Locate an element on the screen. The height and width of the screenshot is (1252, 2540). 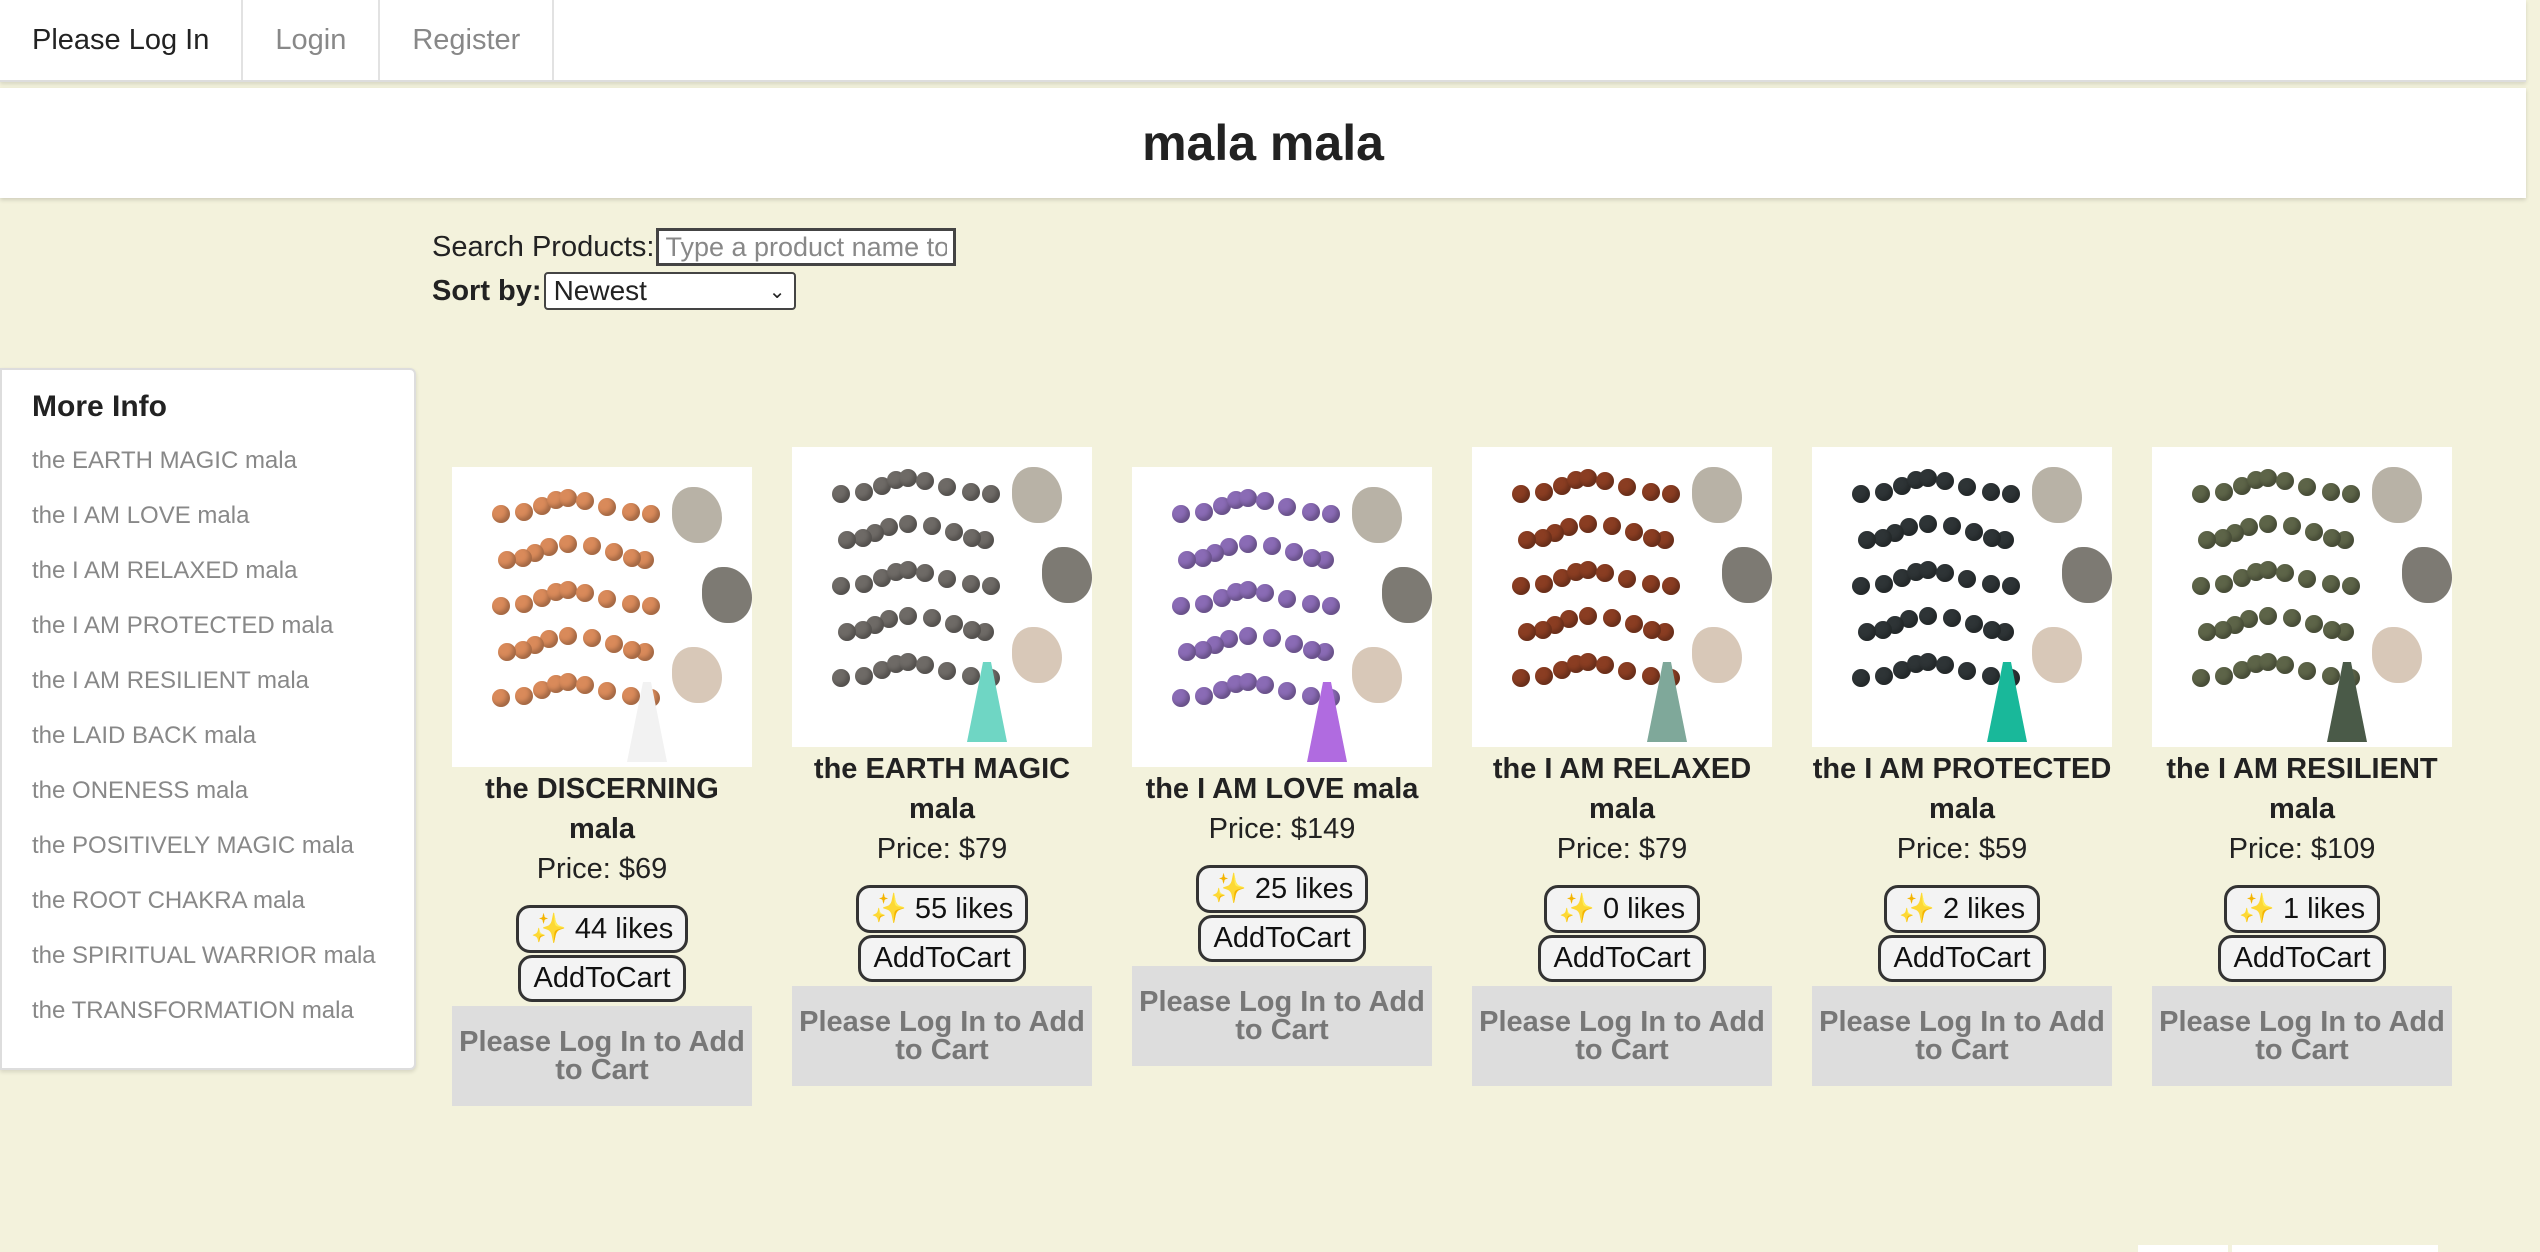
sidebar-item-root-chakra: the ROOT CHAKRA mala is located at coordinates (223, 913).